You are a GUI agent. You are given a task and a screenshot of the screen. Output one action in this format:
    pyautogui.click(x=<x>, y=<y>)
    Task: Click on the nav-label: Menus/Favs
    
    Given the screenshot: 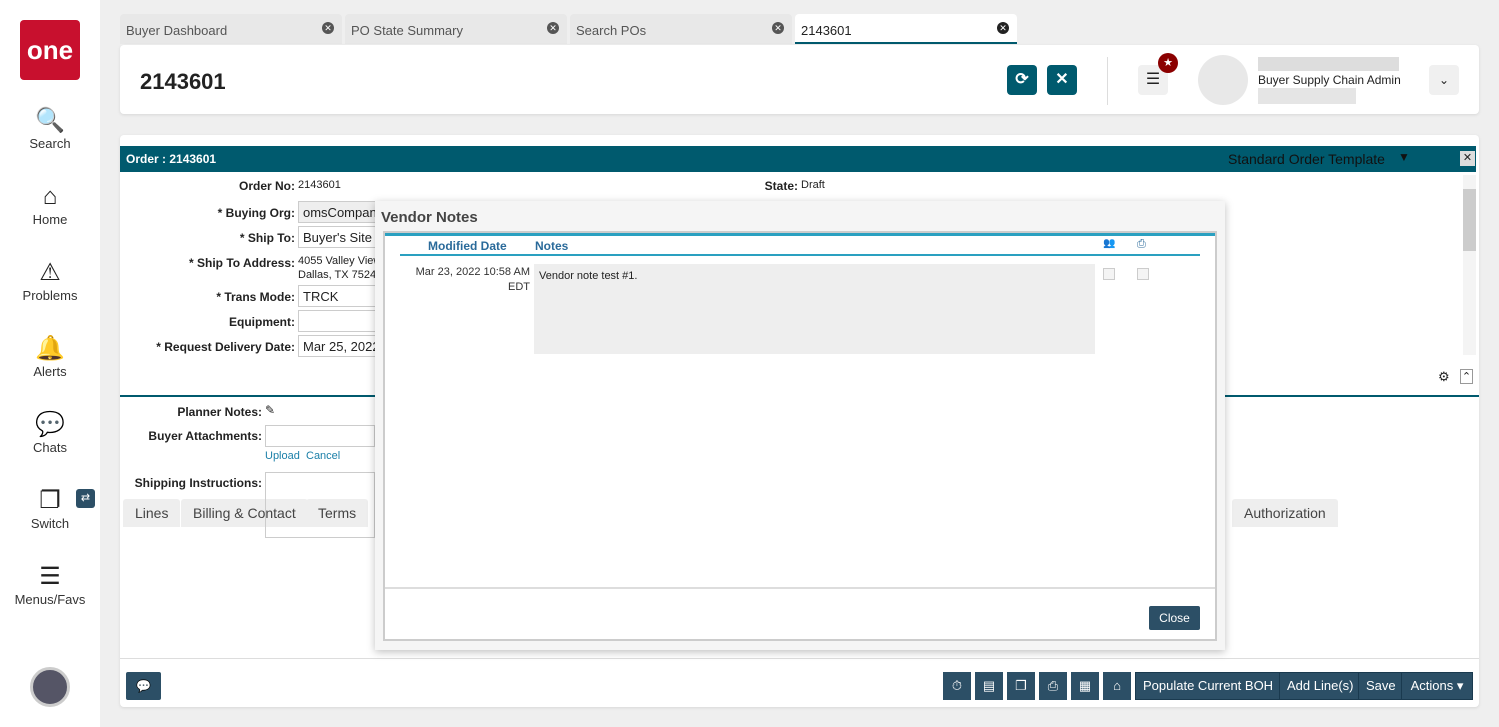 What is the action you would take?
    pyautogui.click(x=50, y=599)
    